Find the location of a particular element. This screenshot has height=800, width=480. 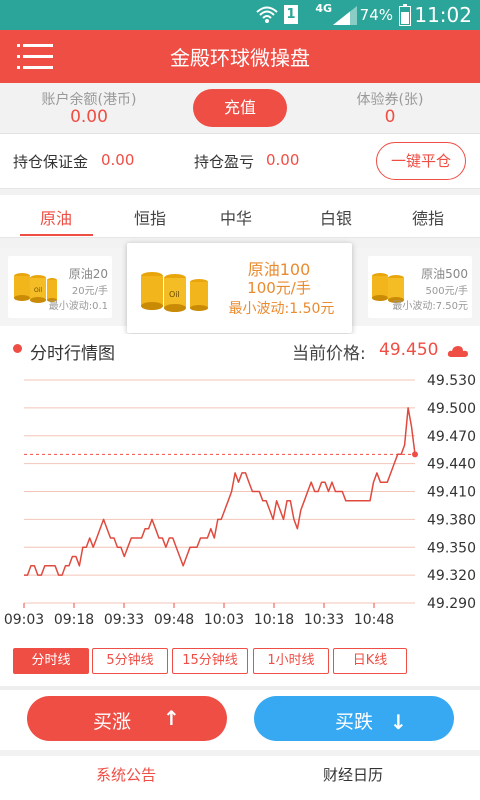

bottom-tabs: 系统公告 财经日历 is located at coordinates (240, 778).